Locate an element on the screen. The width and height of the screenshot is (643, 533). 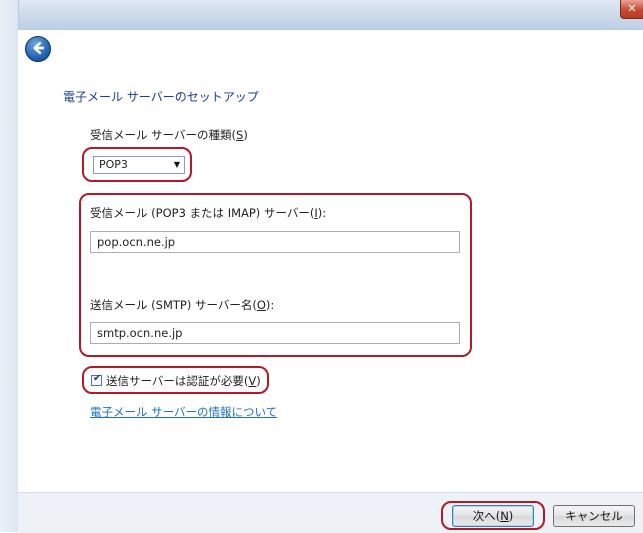
window-left-frame is located at coordinates (9, 266).